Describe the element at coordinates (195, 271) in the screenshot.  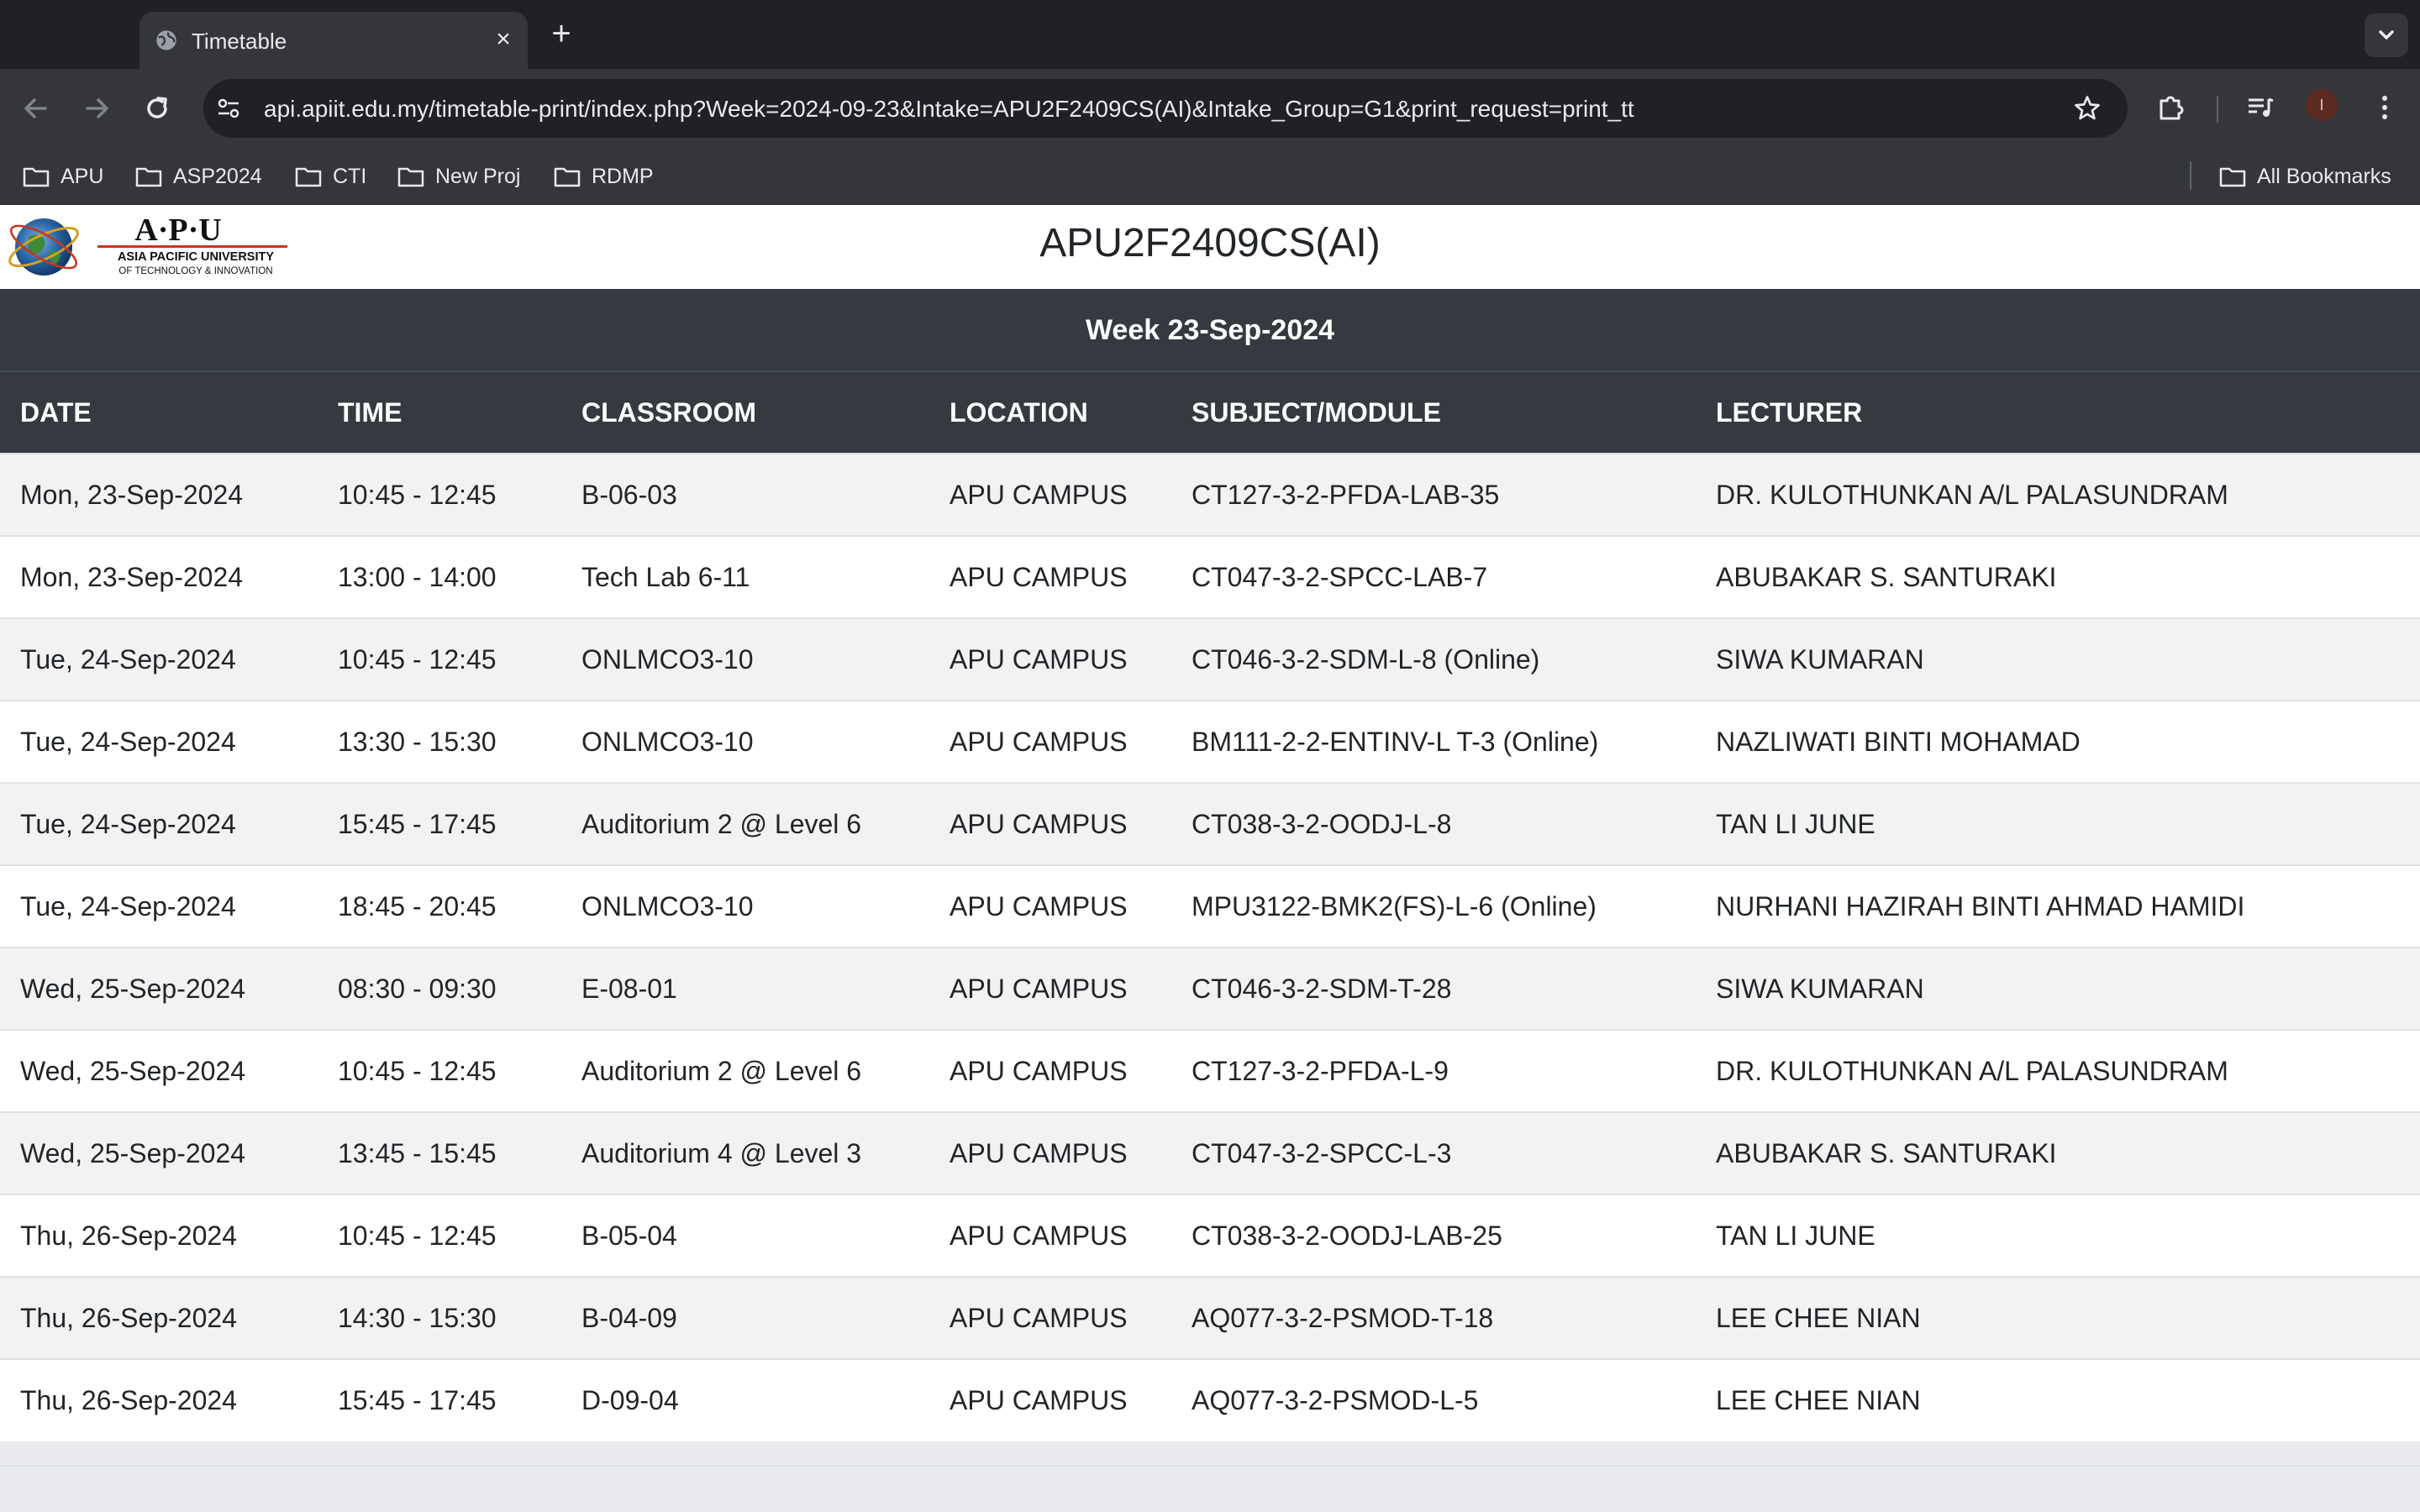
I see `logo-subtitle-2: OF TECHNOLOGY & INNOVATION` at that location.